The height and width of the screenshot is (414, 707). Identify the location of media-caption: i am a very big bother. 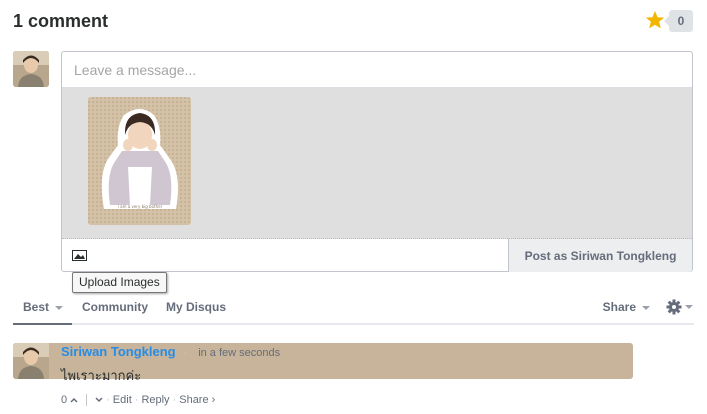
(140, 206).